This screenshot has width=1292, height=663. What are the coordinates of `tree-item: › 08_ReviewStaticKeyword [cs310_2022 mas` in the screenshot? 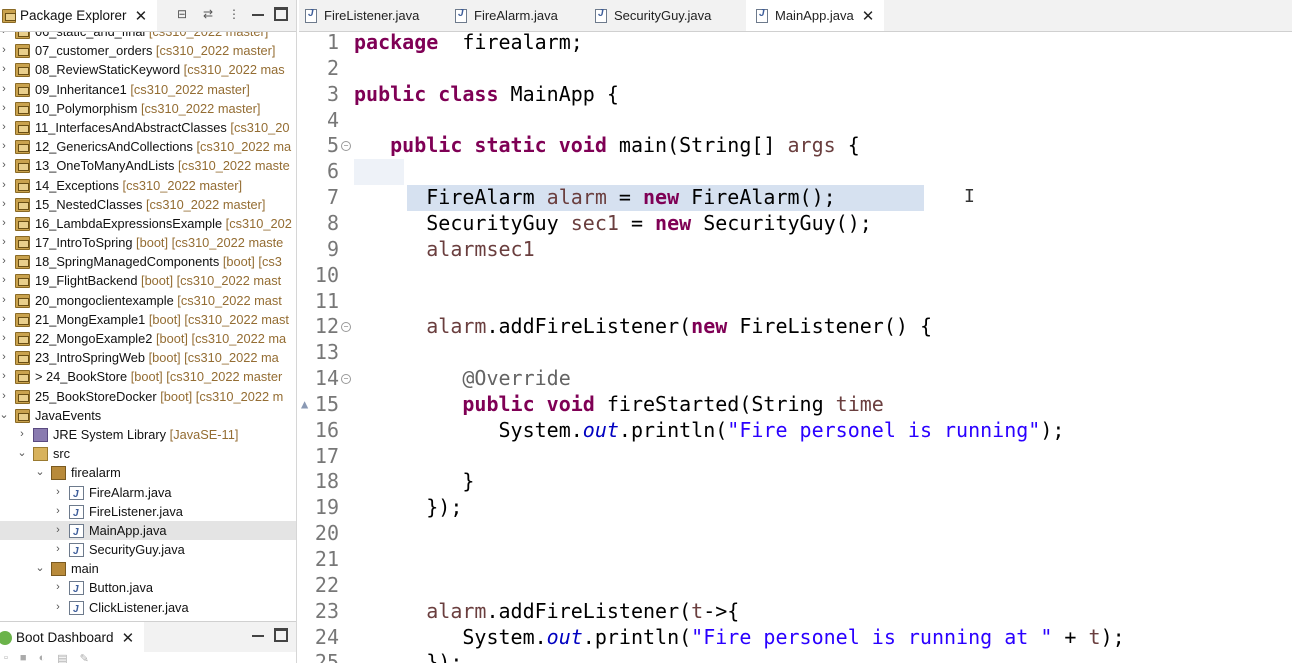 It's located at (148, 69).